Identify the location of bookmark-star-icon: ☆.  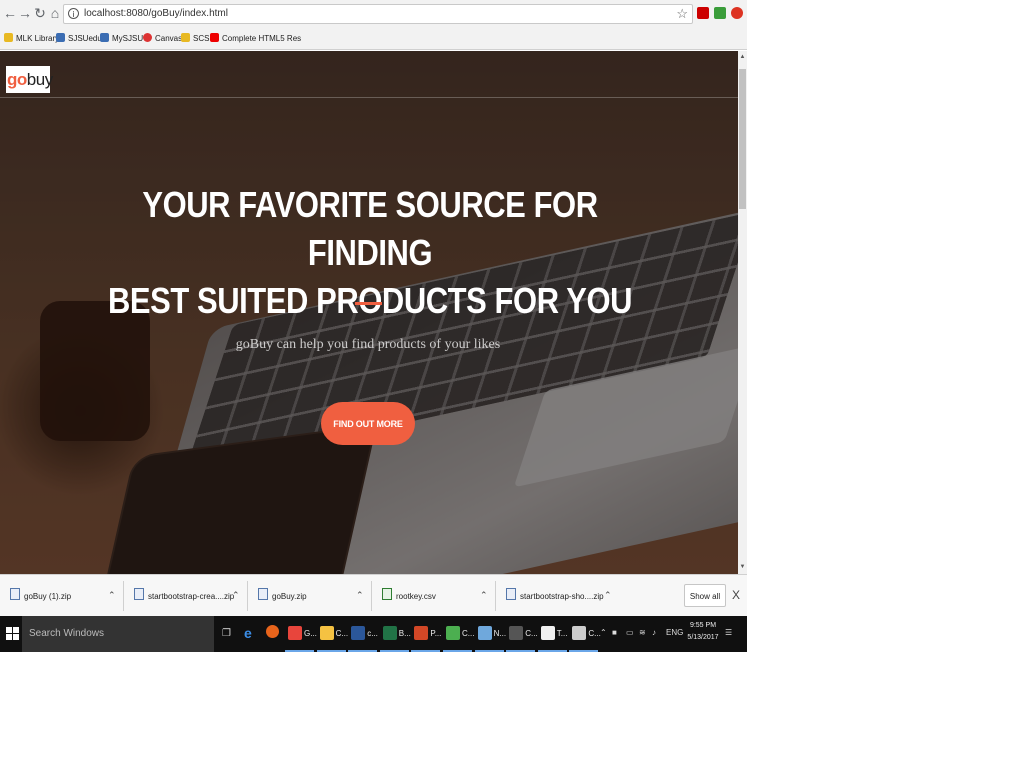
(682, 14).